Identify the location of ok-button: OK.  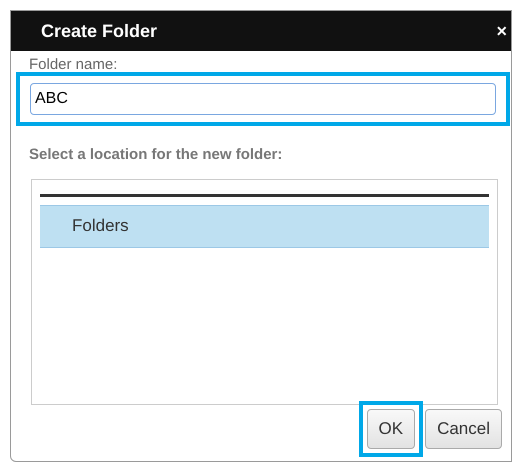
(391, 428).